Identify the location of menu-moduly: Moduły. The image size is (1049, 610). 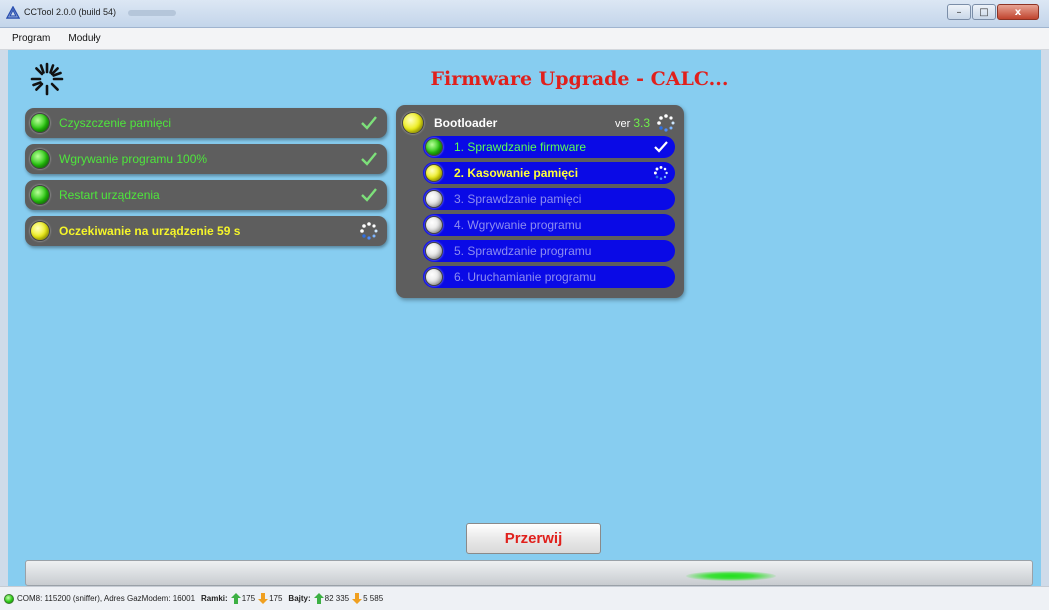
(84, 38).